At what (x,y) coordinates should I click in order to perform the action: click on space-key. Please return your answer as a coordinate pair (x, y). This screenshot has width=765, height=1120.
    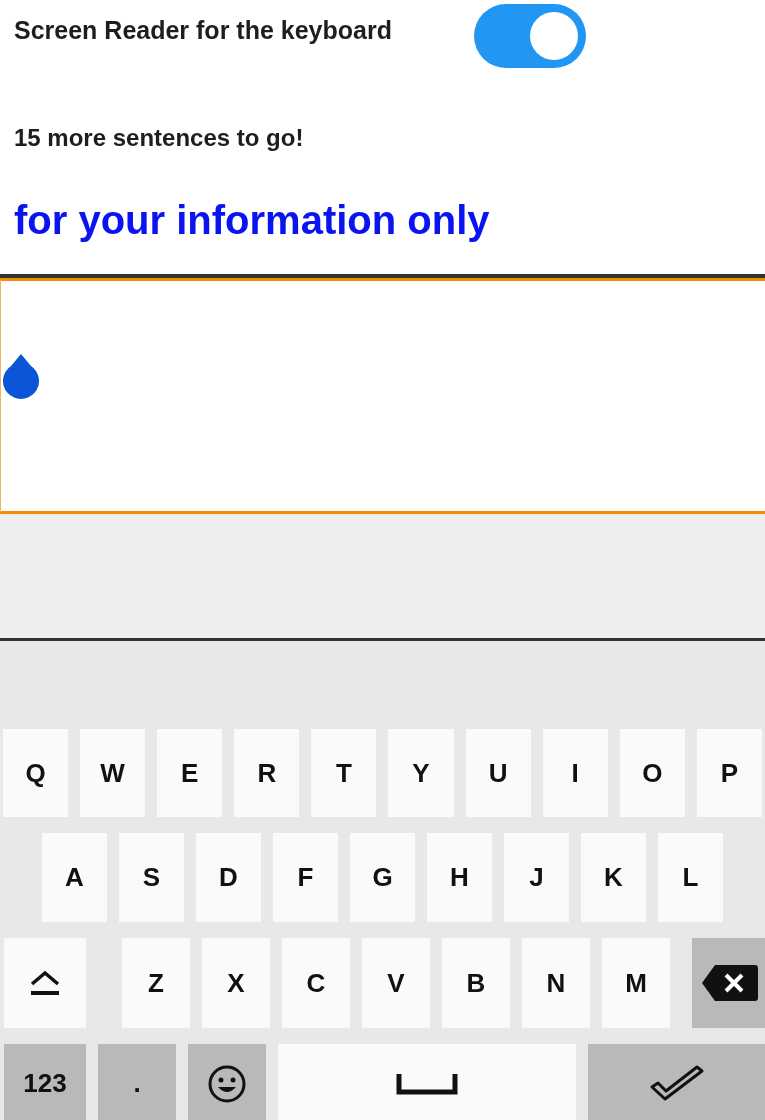
    Looking at the image, I should click on (427, 1082).